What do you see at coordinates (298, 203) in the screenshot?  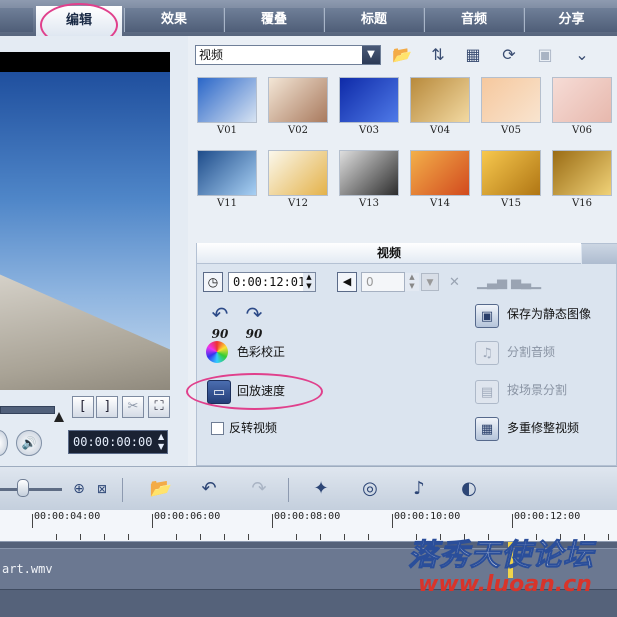 I see `library-thumbnail-label: V12` at bounding box center [298, 203].